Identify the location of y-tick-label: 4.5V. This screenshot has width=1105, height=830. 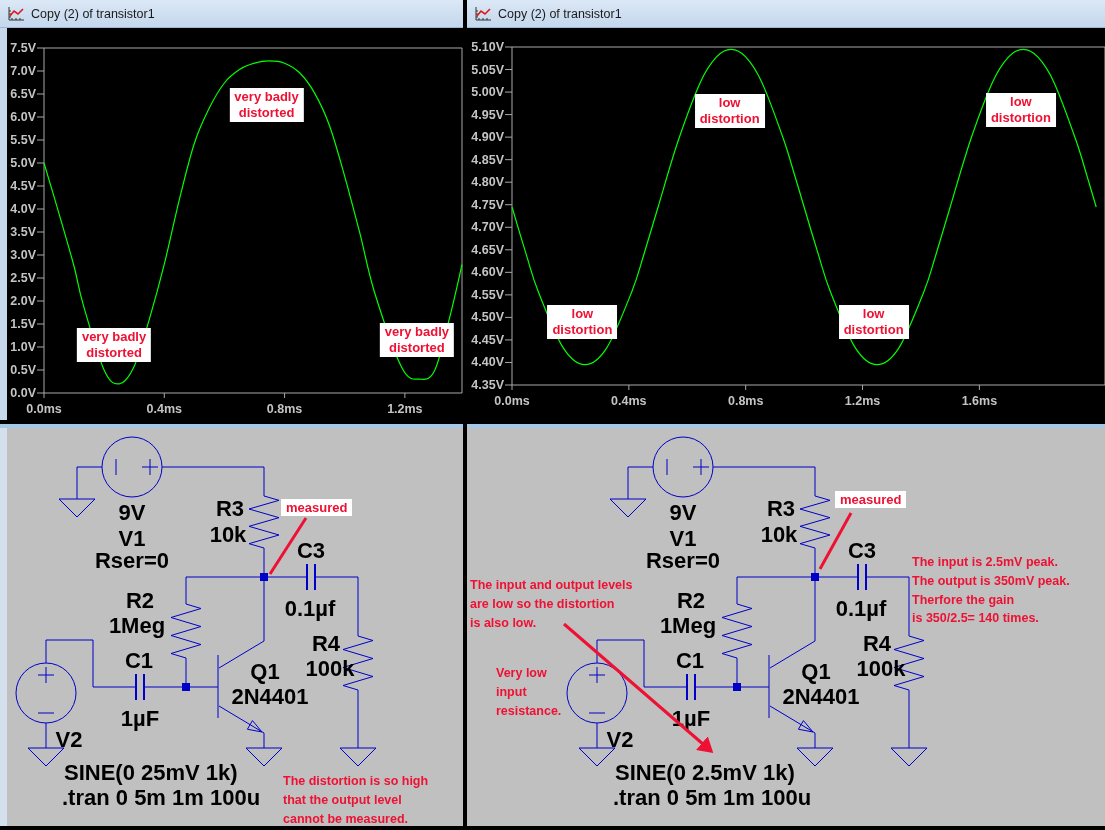
(23, 186).